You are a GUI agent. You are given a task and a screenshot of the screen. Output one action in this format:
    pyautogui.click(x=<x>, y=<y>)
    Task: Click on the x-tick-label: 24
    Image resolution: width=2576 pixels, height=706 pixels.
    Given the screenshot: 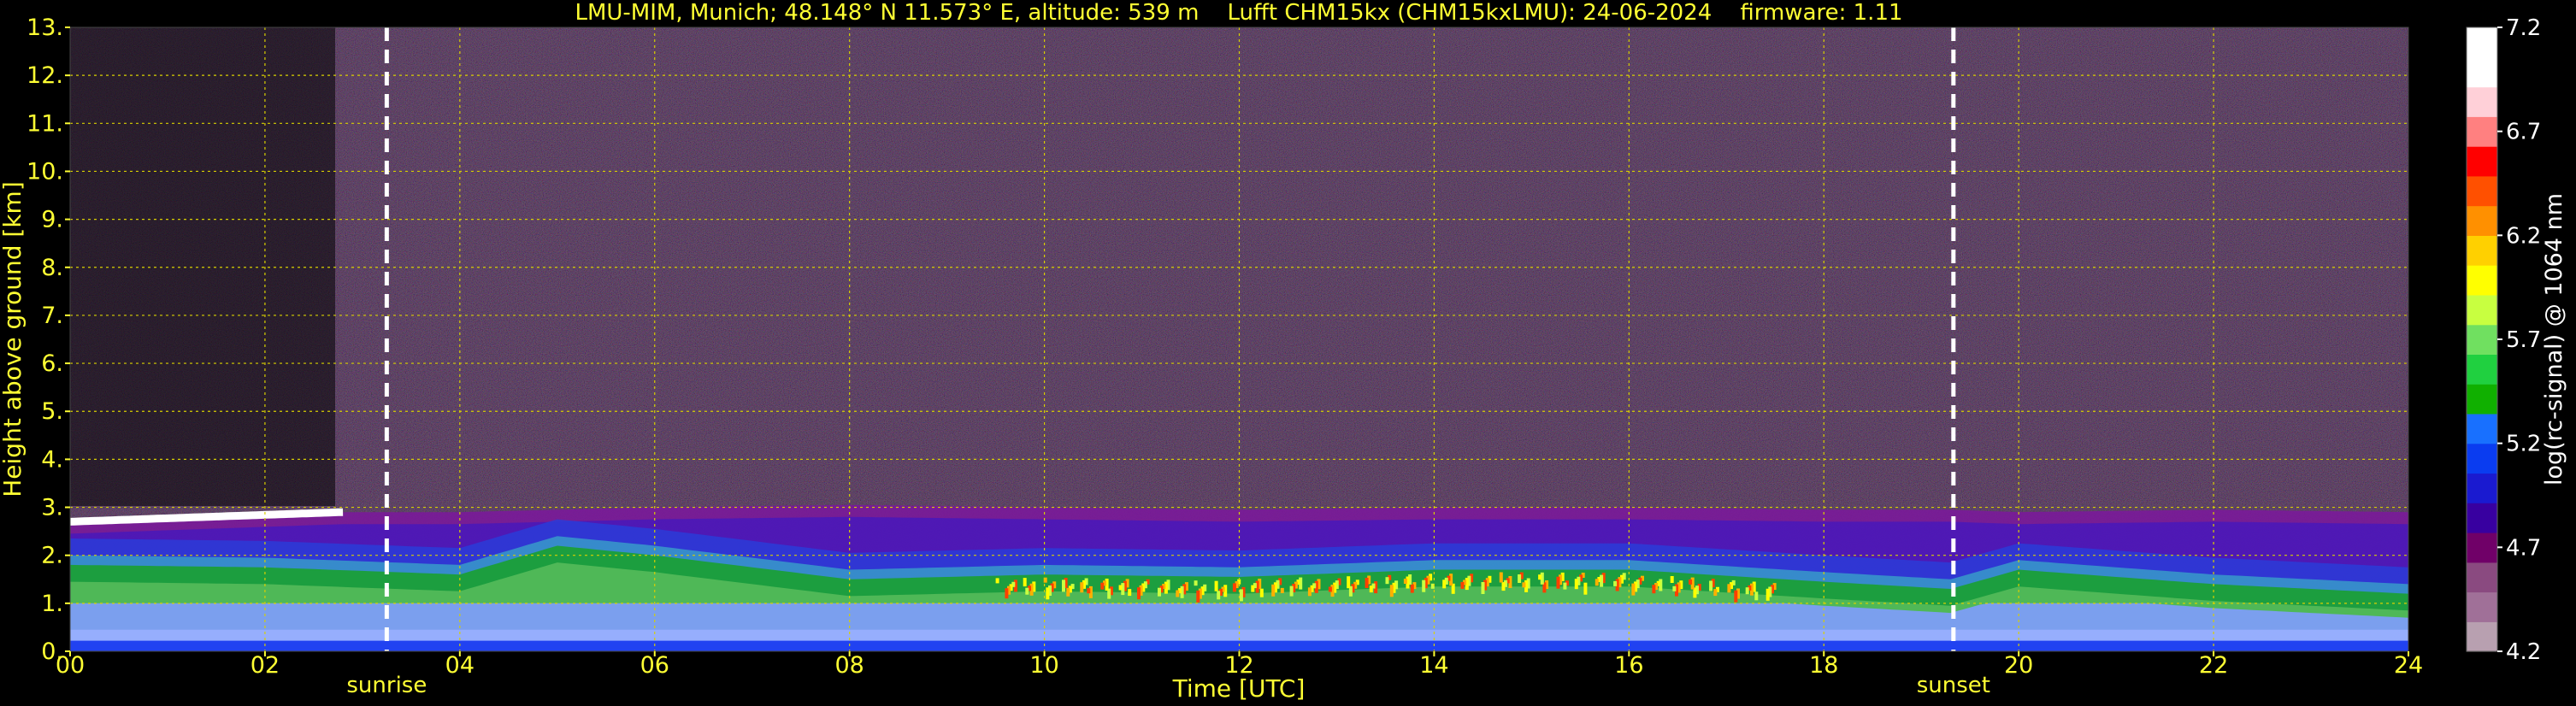 What is the action you would take?
    pyautogui.click(x=2408, y=665)
    